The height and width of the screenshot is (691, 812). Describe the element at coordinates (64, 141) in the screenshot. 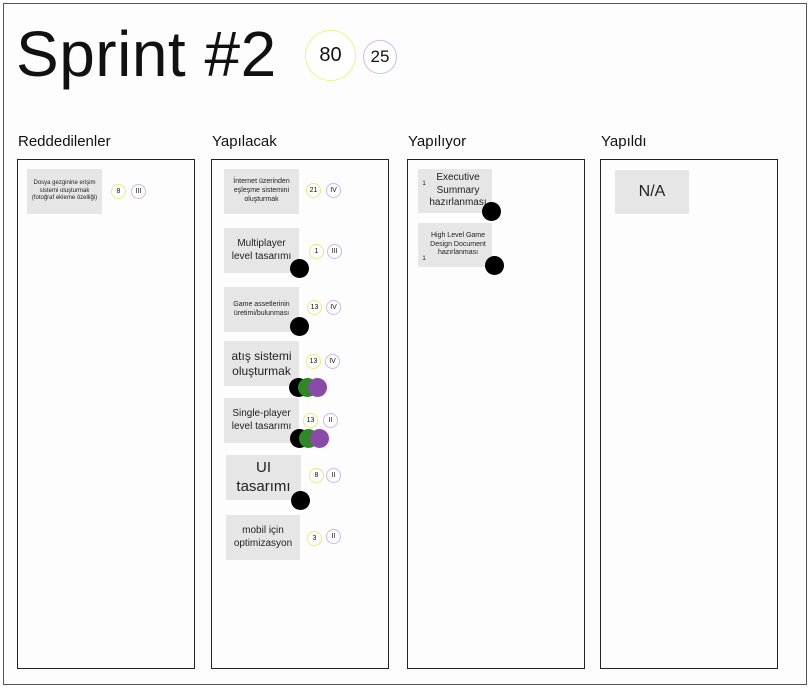

I see `column-title-rejected: Reddedilenler` at that location.